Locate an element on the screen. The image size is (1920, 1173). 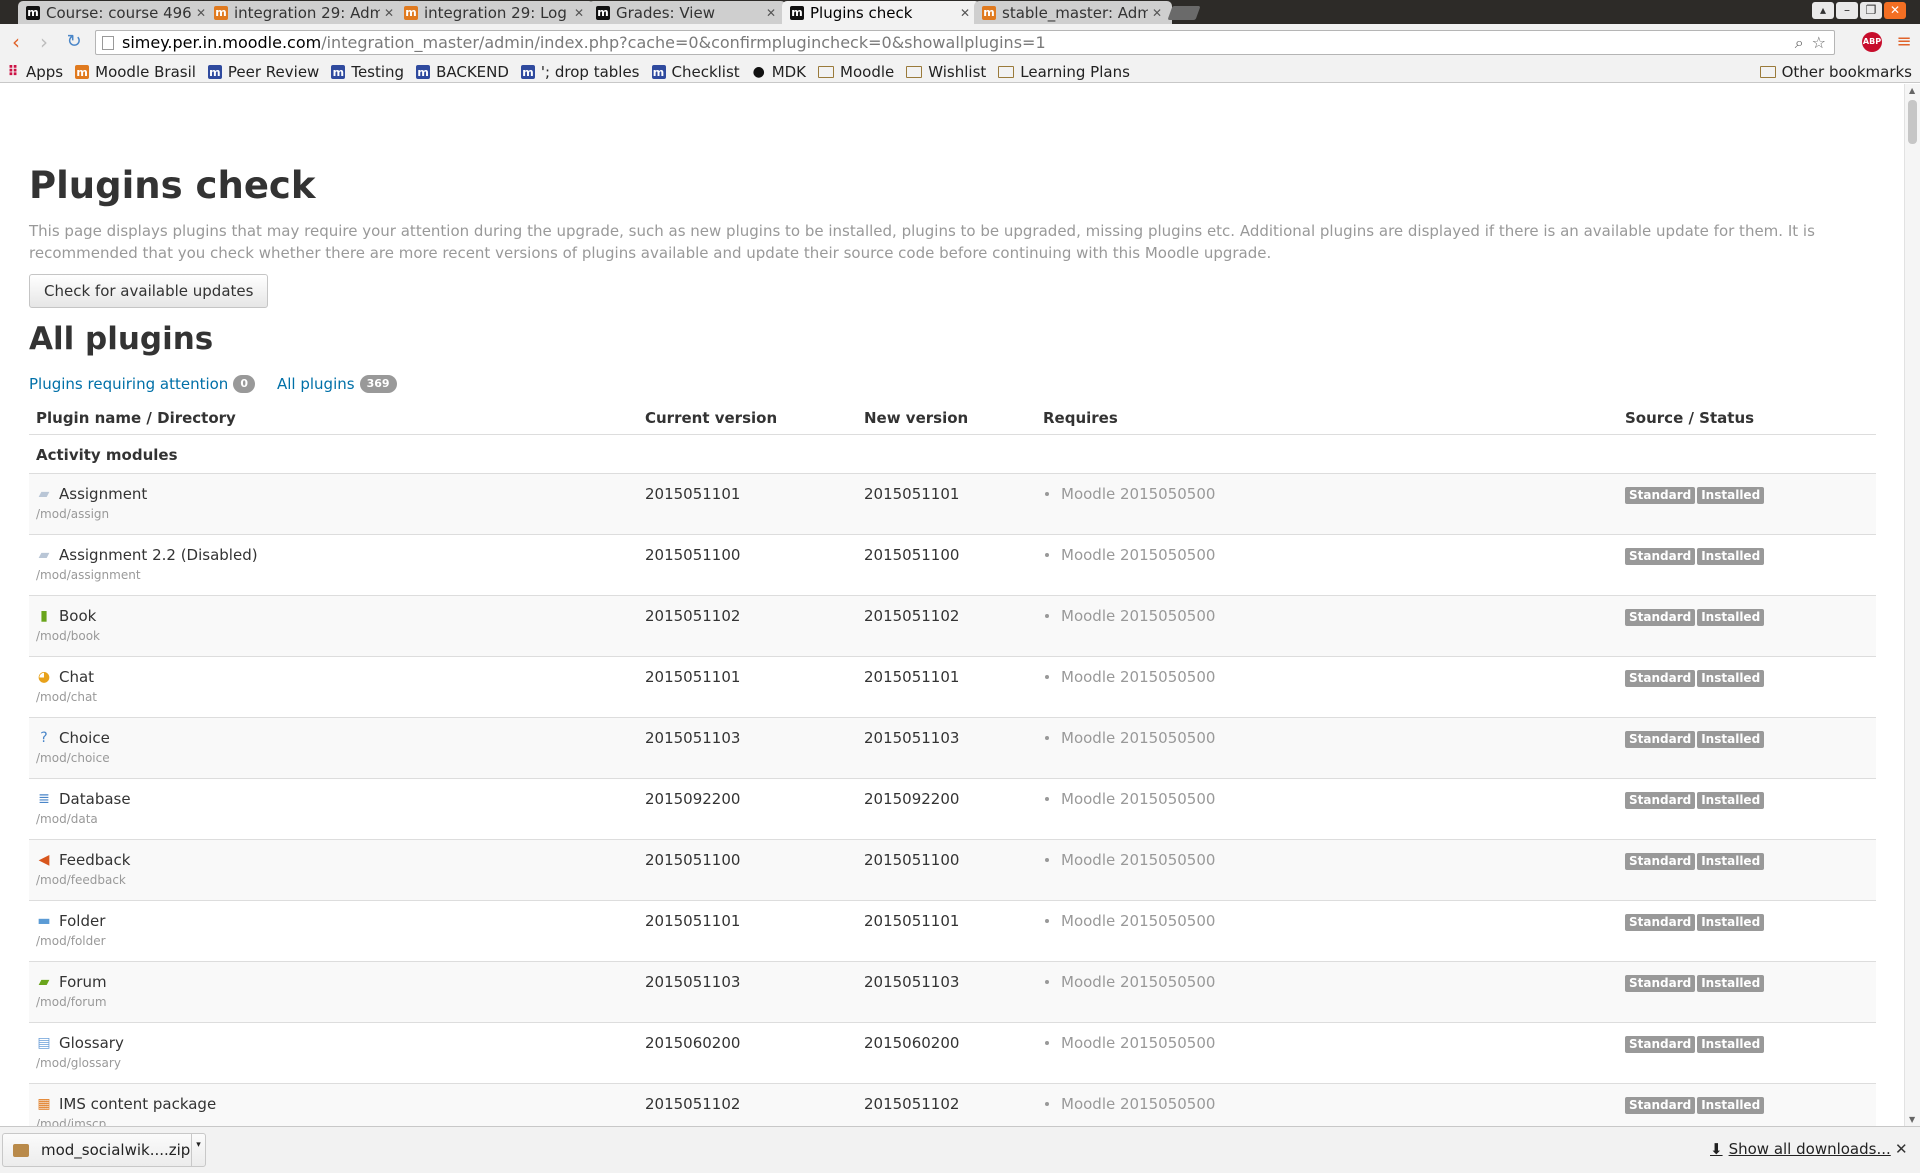
plugin-directory: /mod/folder is located at coordinates (71, 940).